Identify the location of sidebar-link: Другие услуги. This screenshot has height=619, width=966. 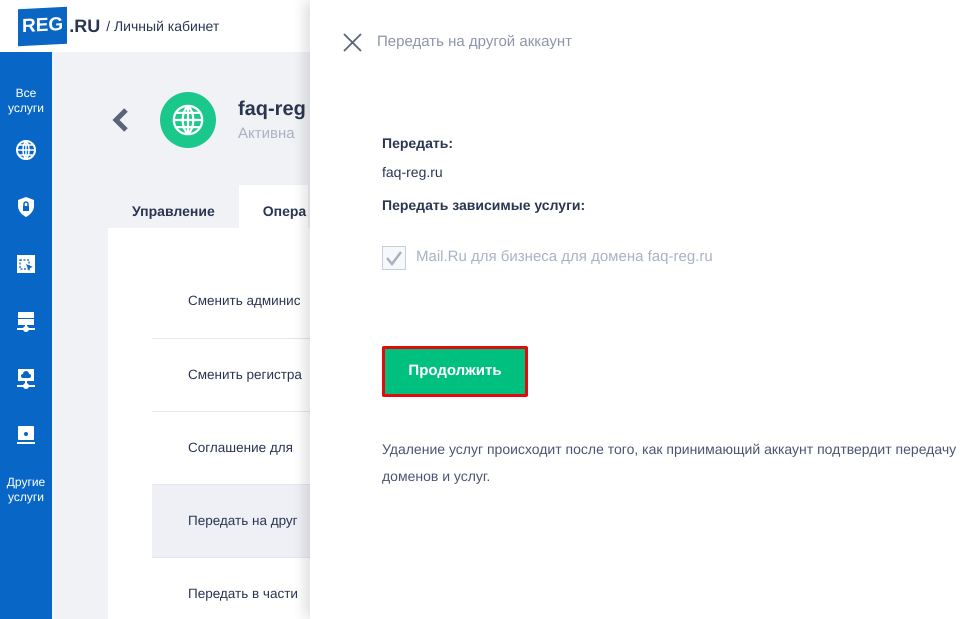
(26, 490).